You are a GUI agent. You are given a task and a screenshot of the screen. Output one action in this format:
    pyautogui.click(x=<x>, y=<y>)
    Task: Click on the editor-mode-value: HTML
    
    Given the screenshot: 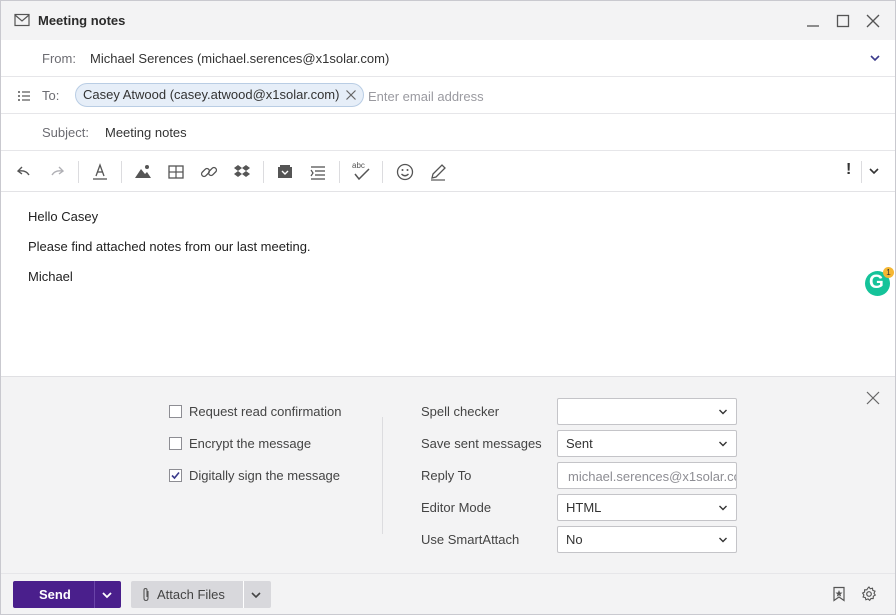 What is the action you would take?
    pyautogui.click(x=584, y=507)
    